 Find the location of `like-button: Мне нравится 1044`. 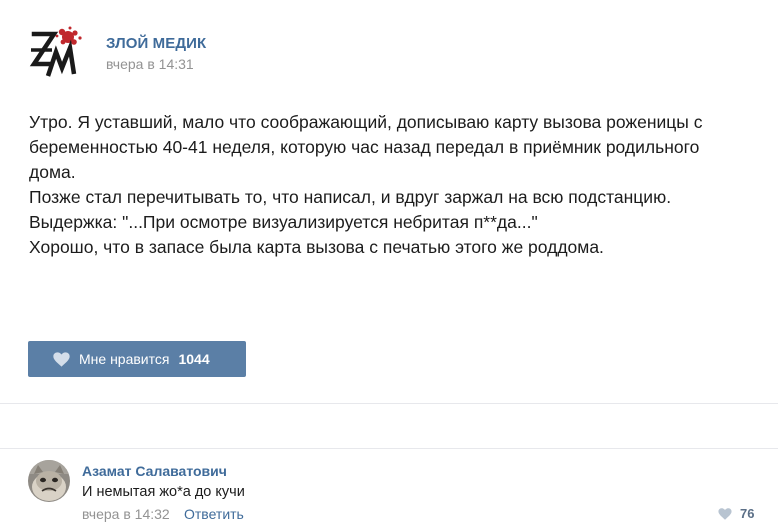

like-button: Мне нравится 1044 is located at coordinates (137, 359).